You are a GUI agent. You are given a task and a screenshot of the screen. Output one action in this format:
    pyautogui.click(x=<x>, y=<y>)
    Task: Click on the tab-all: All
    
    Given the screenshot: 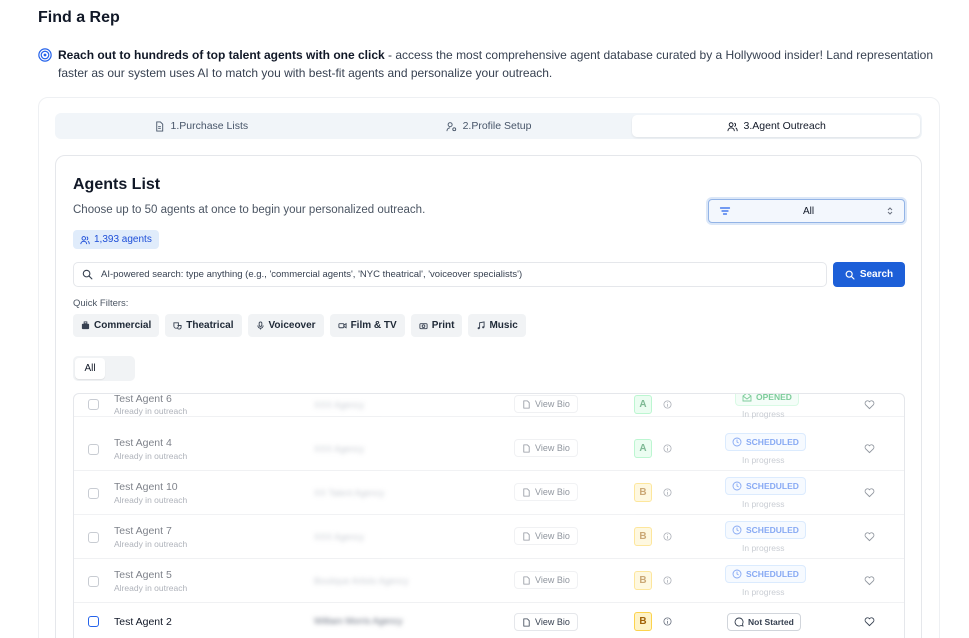 What is the action you would take?
    pyautogui.click(x=90, y=368)
    